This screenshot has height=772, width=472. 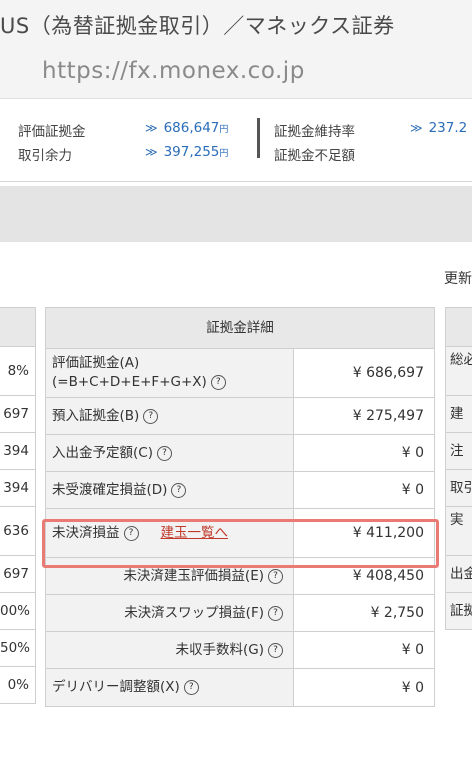 What do you see at coordinates (18, 371) in the screenshot?
I see `table-cell: 8%` at bounding box center [18, 371].